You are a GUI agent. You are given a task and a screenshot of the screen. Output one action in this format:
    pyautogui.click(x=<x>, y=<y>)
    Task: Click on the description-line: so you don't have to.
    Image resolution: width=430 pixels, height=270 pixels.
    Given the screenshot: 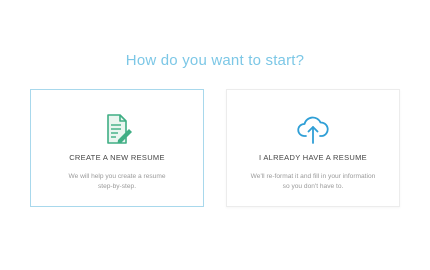 What is the action you would take?
    pyautogui.click(x=313, y=186)
    